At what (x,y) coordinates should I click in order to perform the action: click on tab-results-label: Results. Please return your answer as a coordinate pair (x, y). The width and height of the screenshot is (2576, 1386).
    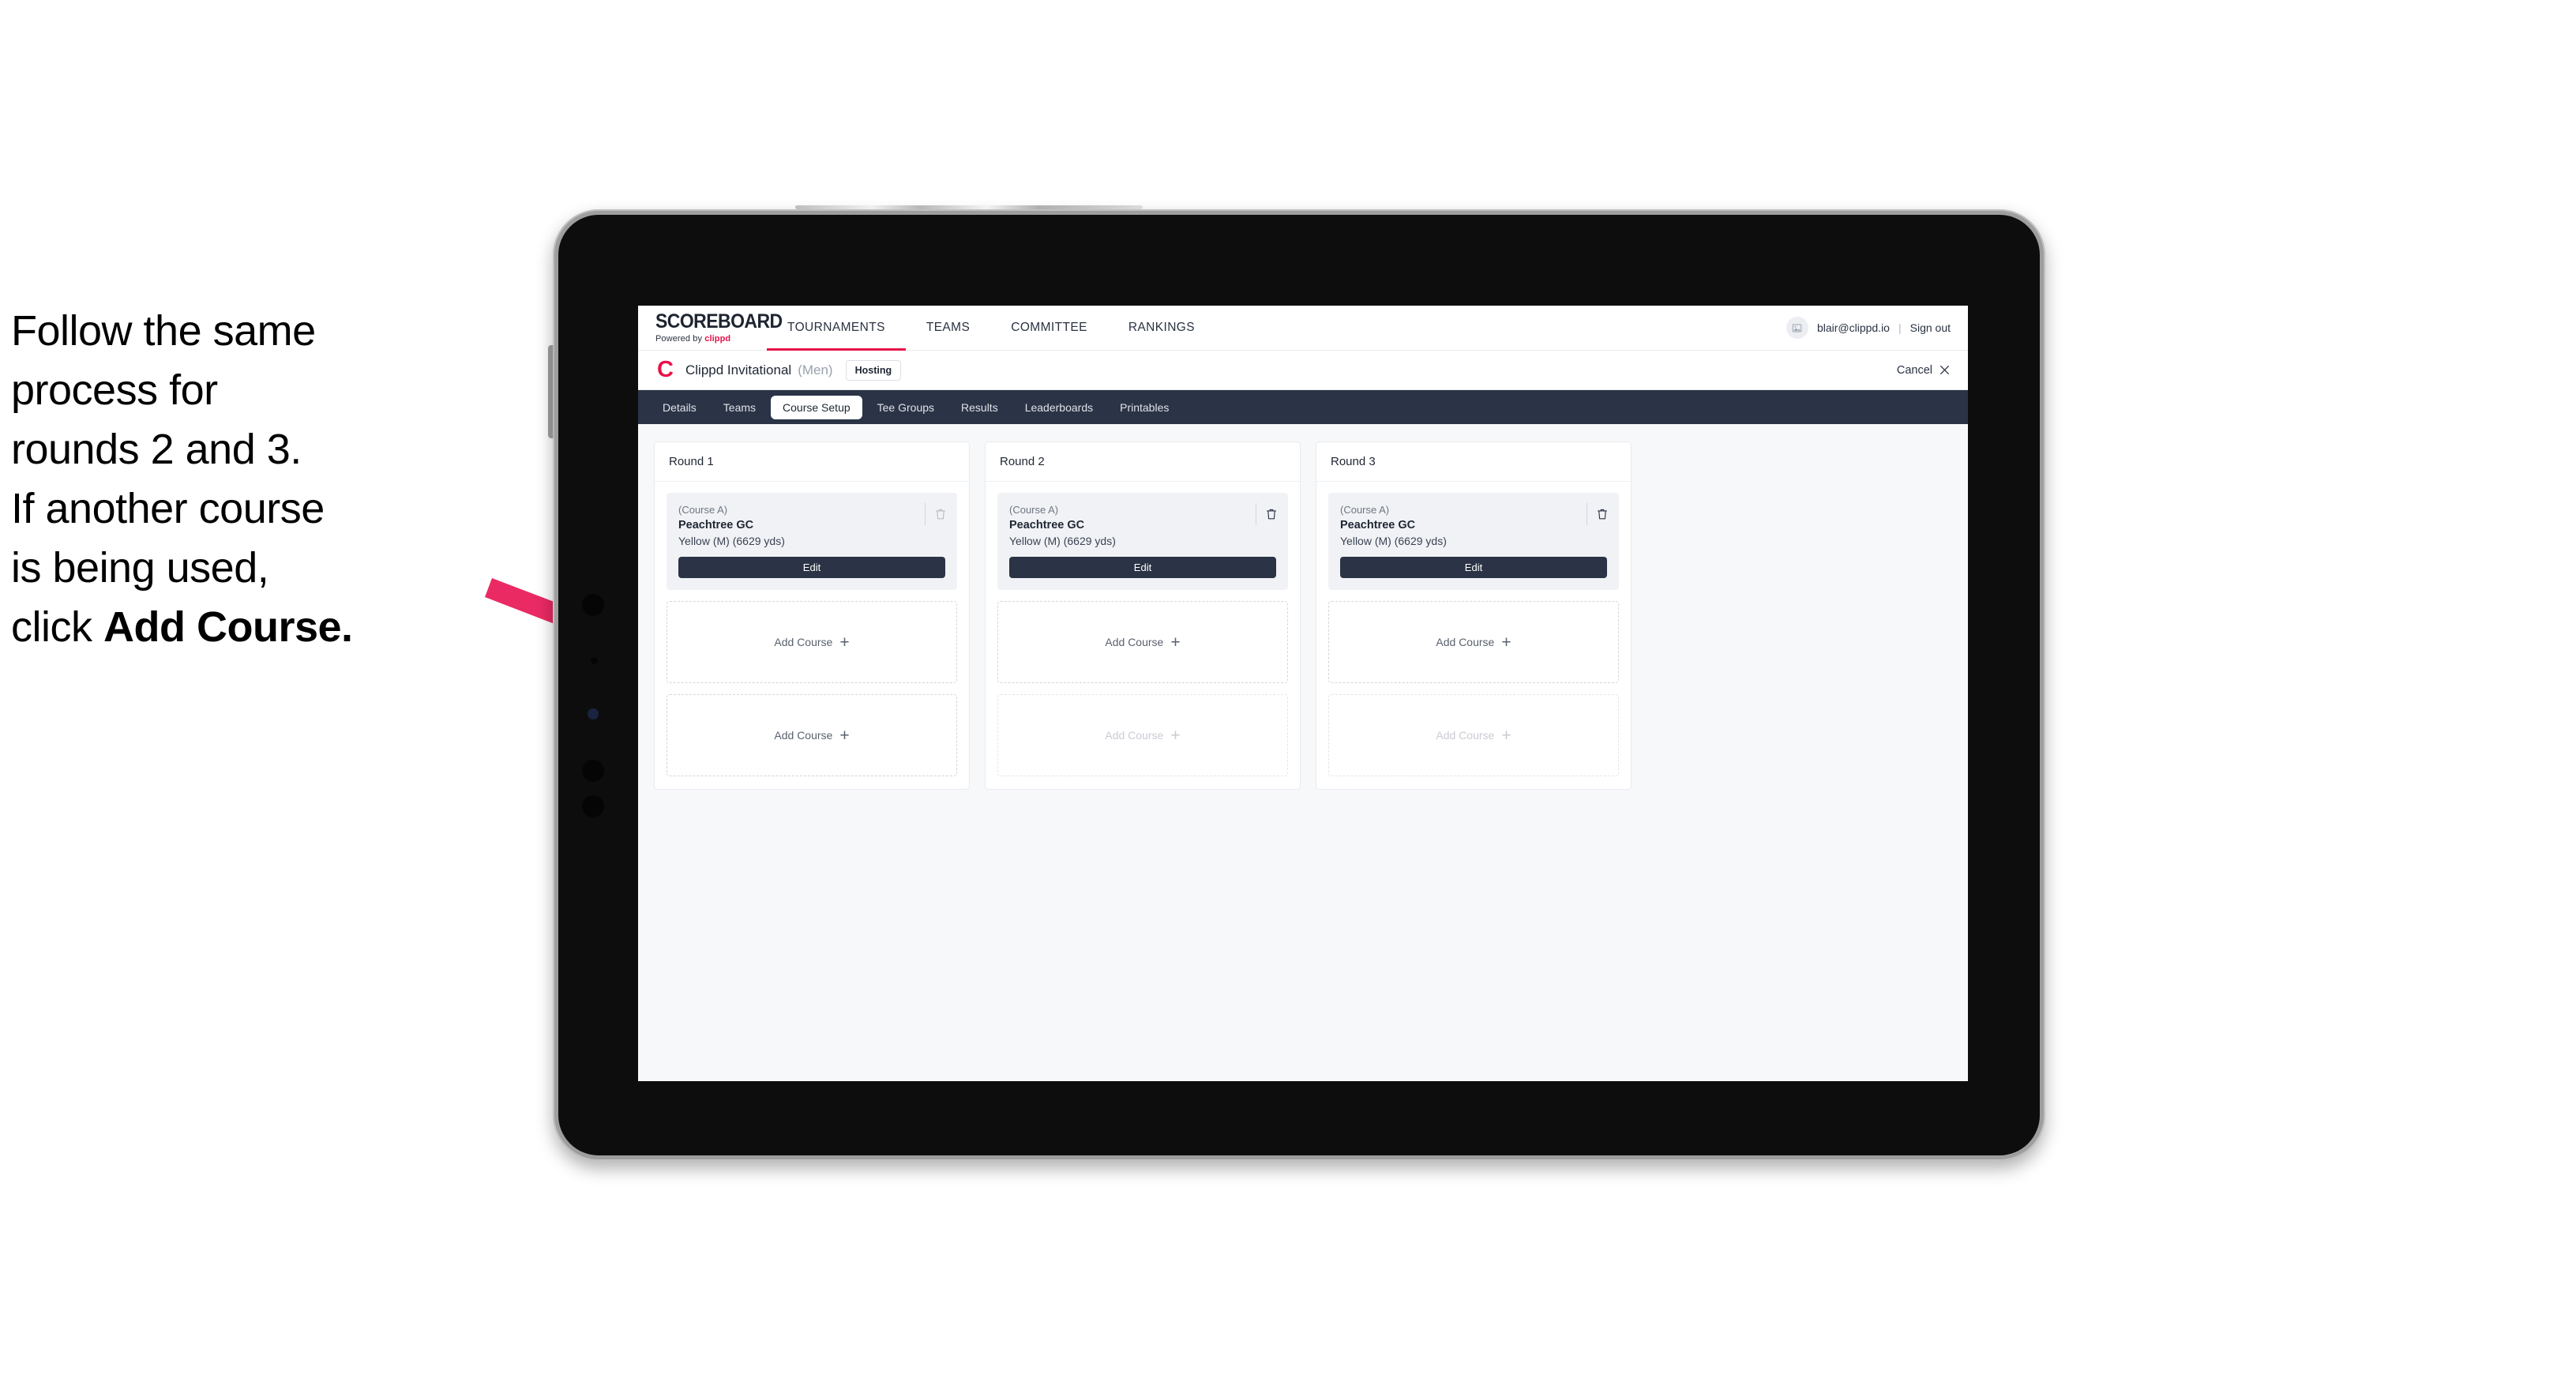
    Looking at the image, I should click on (979, 407).